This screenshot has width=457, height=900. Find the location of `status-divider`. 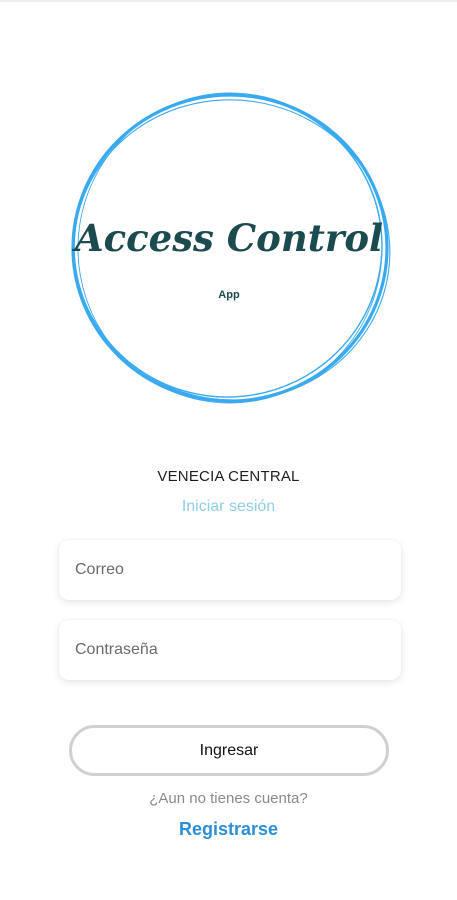

status-divider is located at coordinates (228, 1).